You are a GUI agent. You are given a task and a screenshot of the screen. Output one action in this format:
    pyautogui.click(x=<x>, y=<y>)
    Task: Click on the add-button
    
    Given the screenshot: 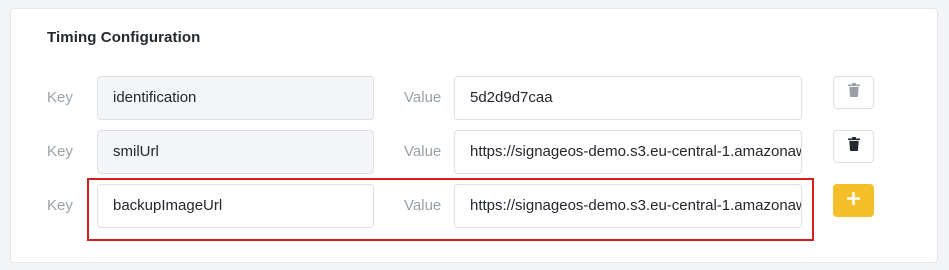 What is the action you would take?
    pyautogui.click(x=853, y=200)
    